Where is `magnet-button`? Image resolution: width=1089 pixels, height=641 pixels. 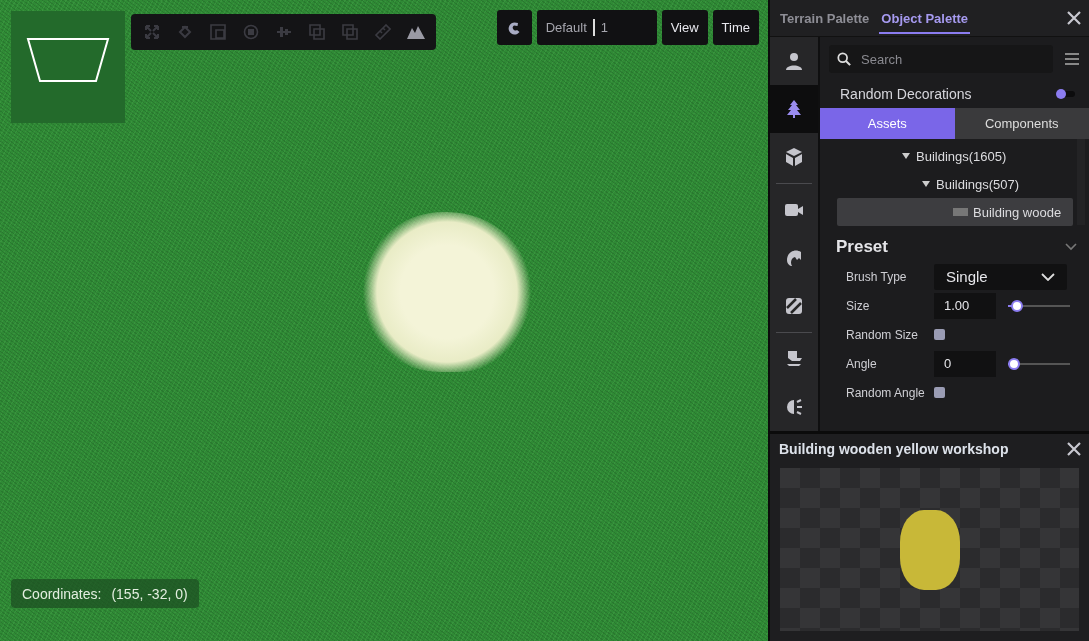 magnet-button is located at coordinates (514, 27).